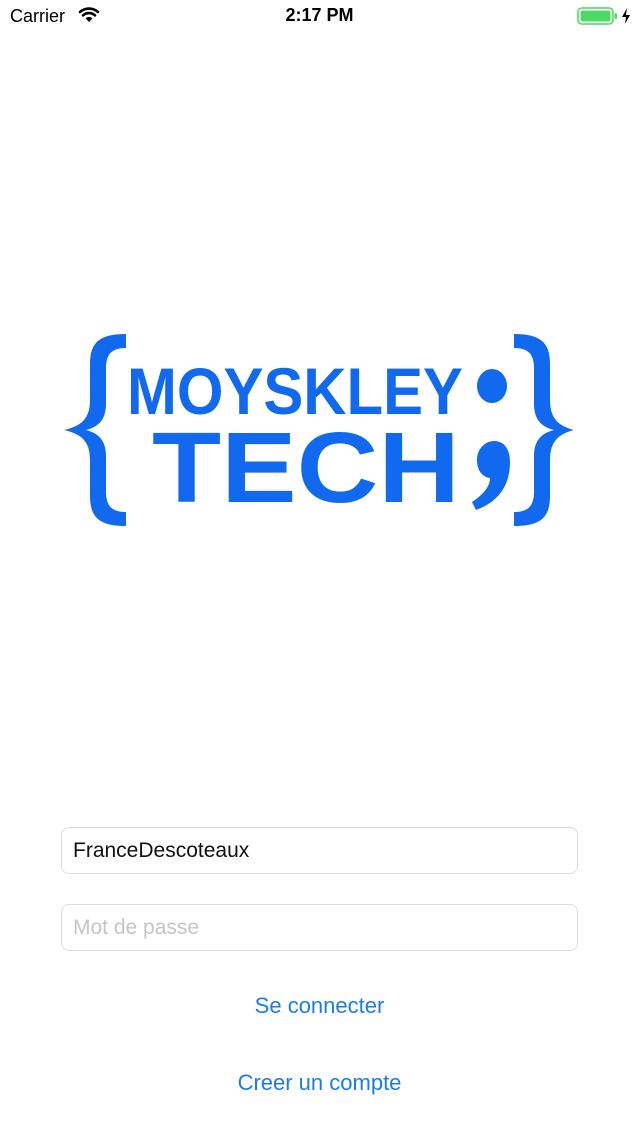  I want to click on semicolon-comma-icon, so click(491, 475).